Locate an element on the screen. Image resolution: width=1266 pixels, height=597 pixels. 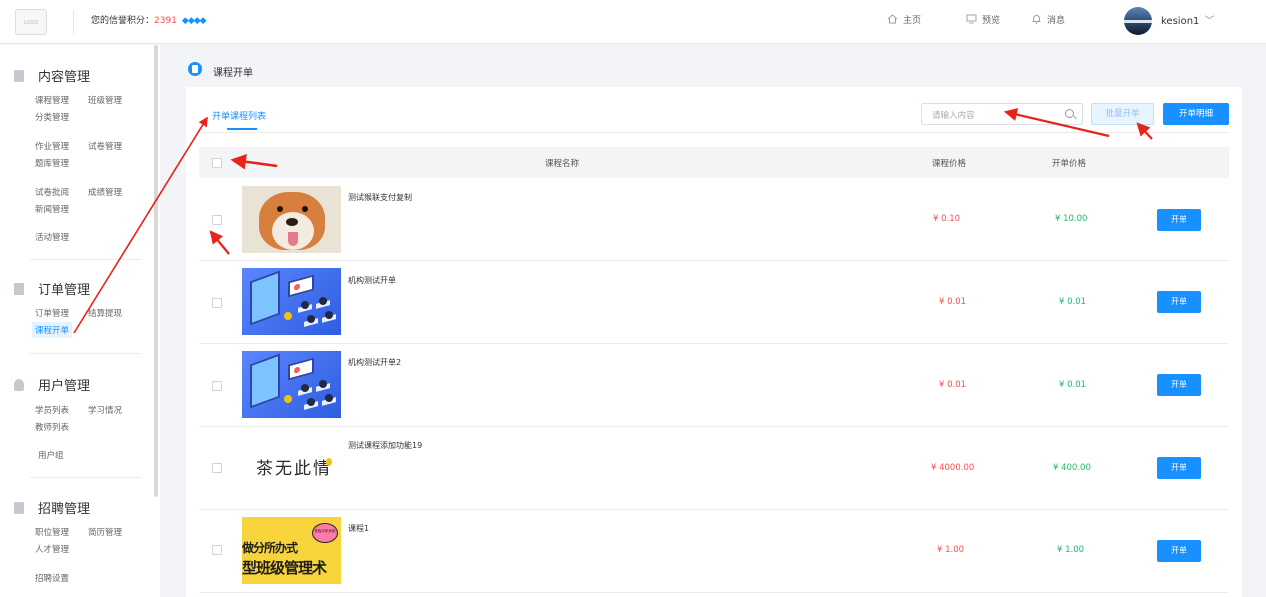
course-name: 机构测试开单2 is located at coordinates (374, 362).